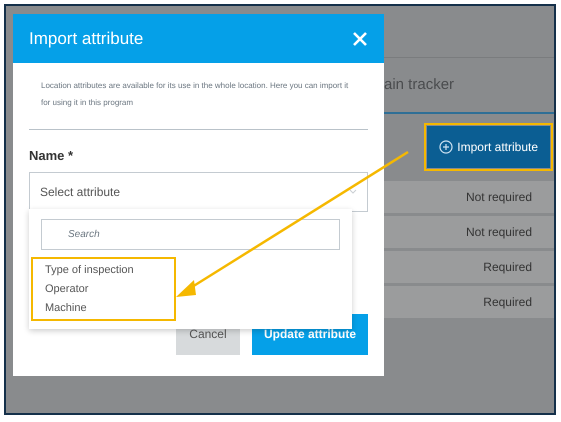 This screenshot has width=561, height=422. I want to click on dropdown-option: Type of inspection, so click(103, 270).